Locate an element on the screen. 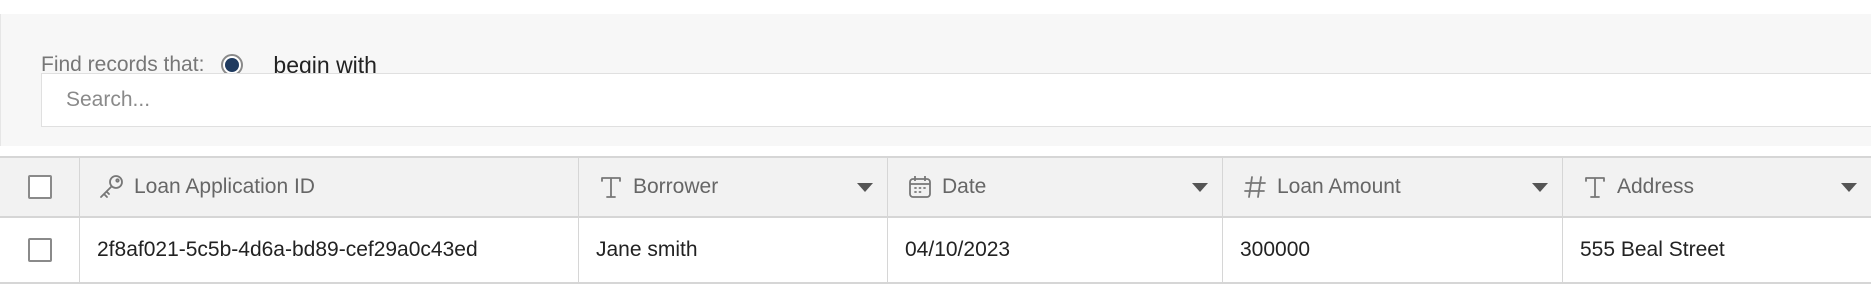  select-all-checkbox is located at coordinates (39, 187).